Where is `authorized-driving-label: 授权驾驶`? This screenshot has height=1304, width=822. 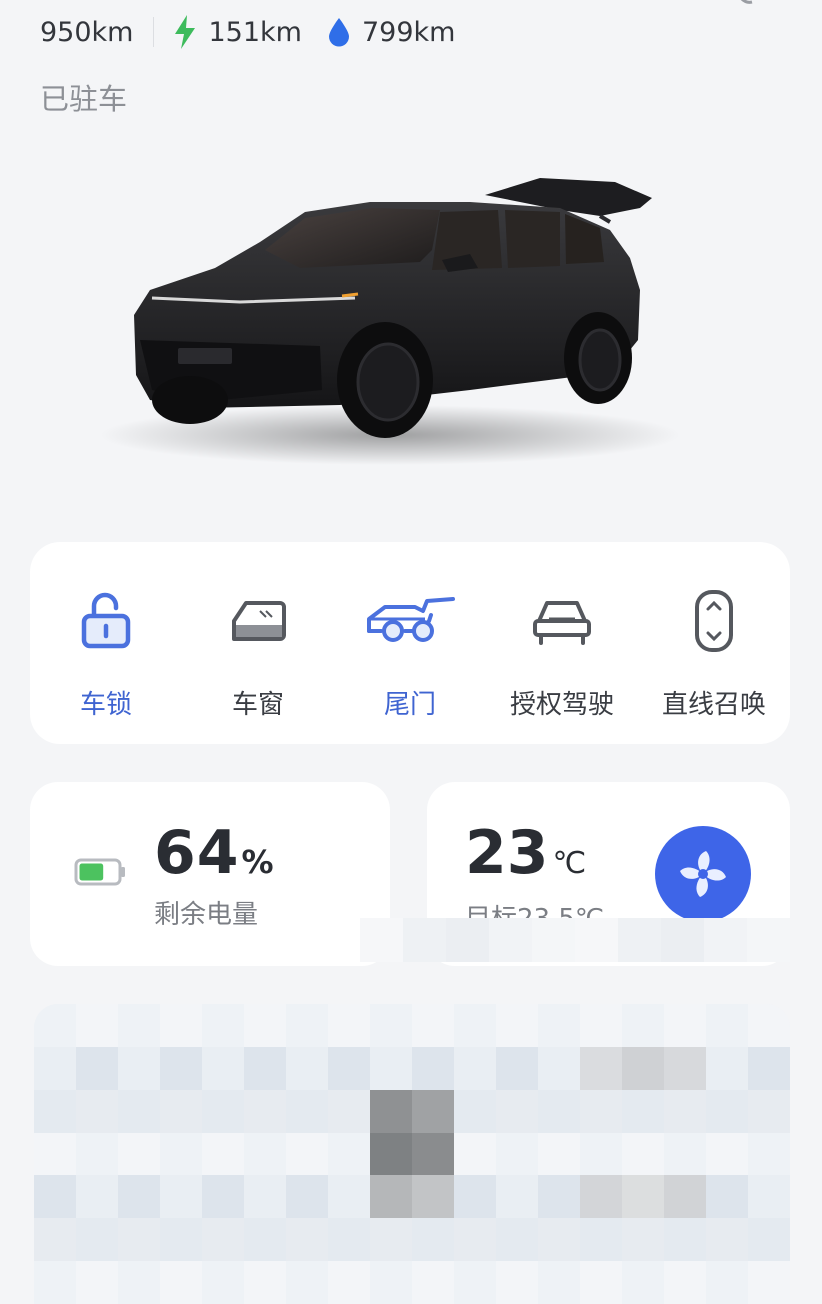 authorized-driving-label: 授权驾驶 is located at coordinates (561, 705).